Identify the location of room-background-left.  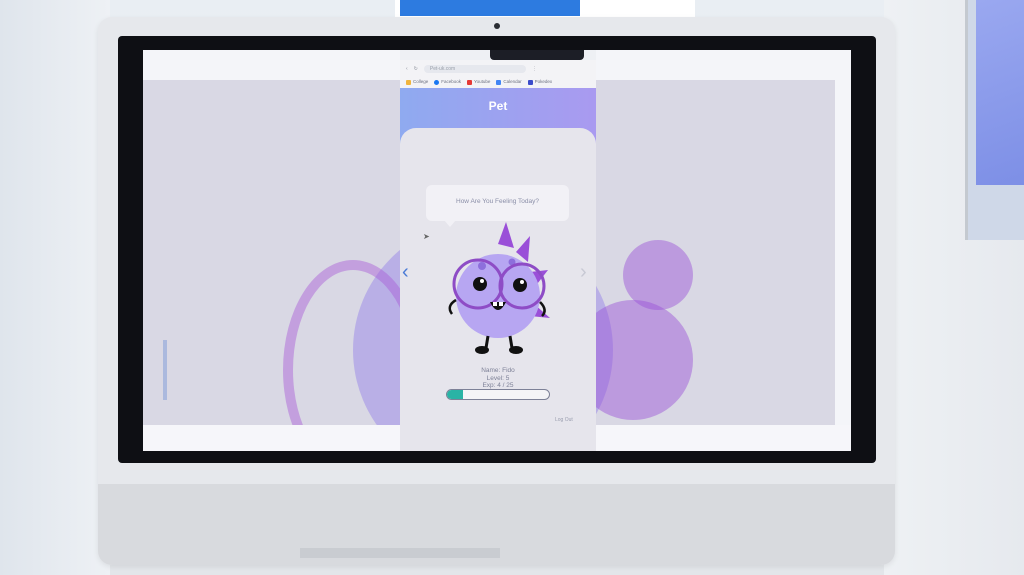
(55, 287).